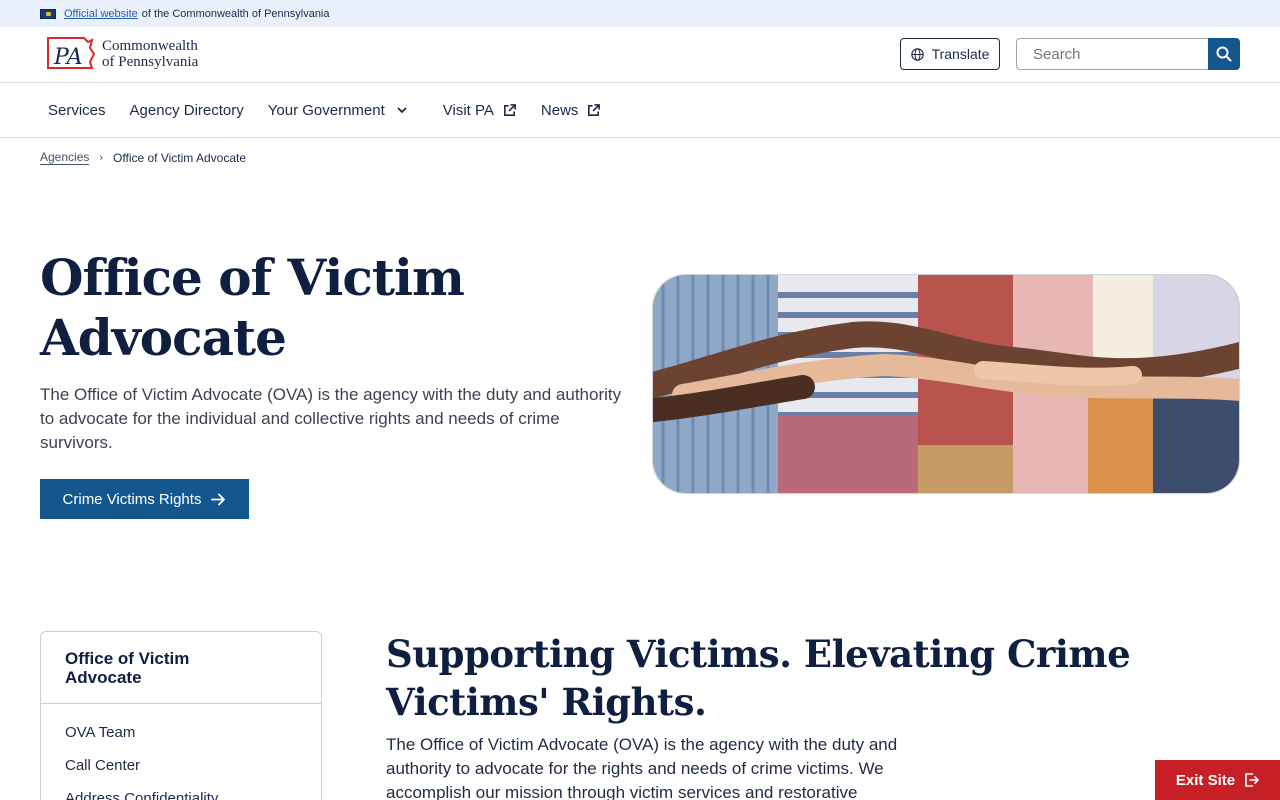 This screenshot has height=800, width=1280. What do you see at coordinates (127, 658) in the screenshot?
I see `side-nav-title-line-1: Office of Victim` at bounding box center [127, 658].